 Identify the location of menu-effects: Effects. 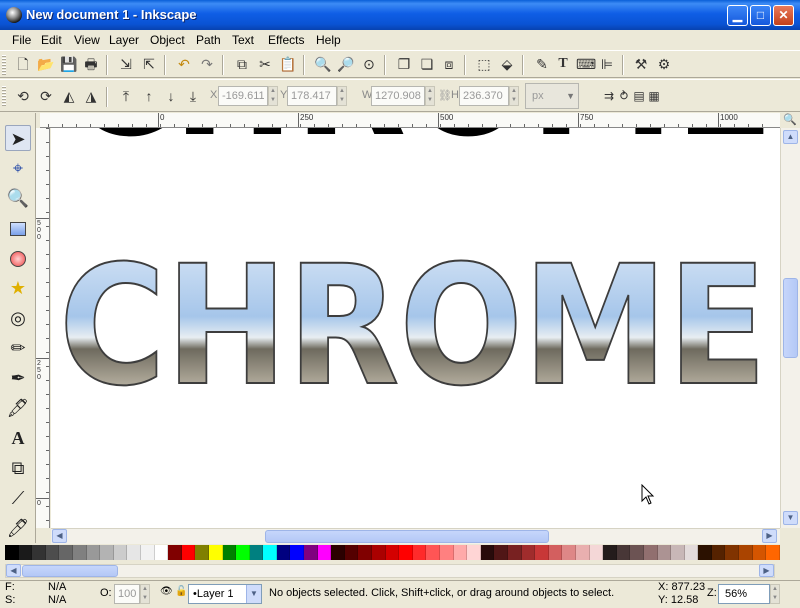
(286, 40).